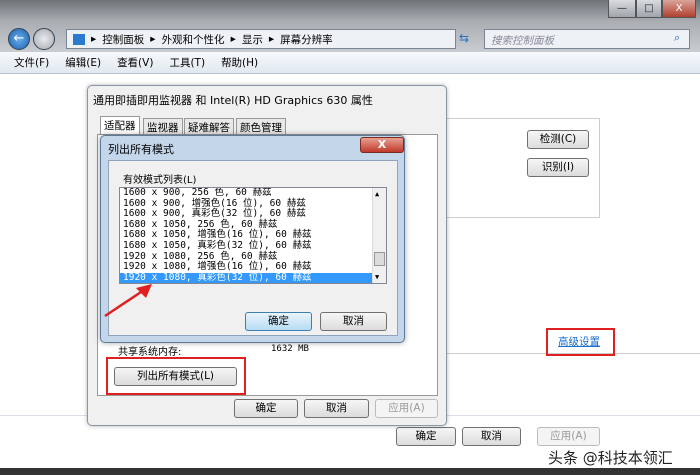  What do you see at coordinates (379, 235) in the screenshot?
I see `scrollbar: ▲ ▼` at bounding box center [379, 235].